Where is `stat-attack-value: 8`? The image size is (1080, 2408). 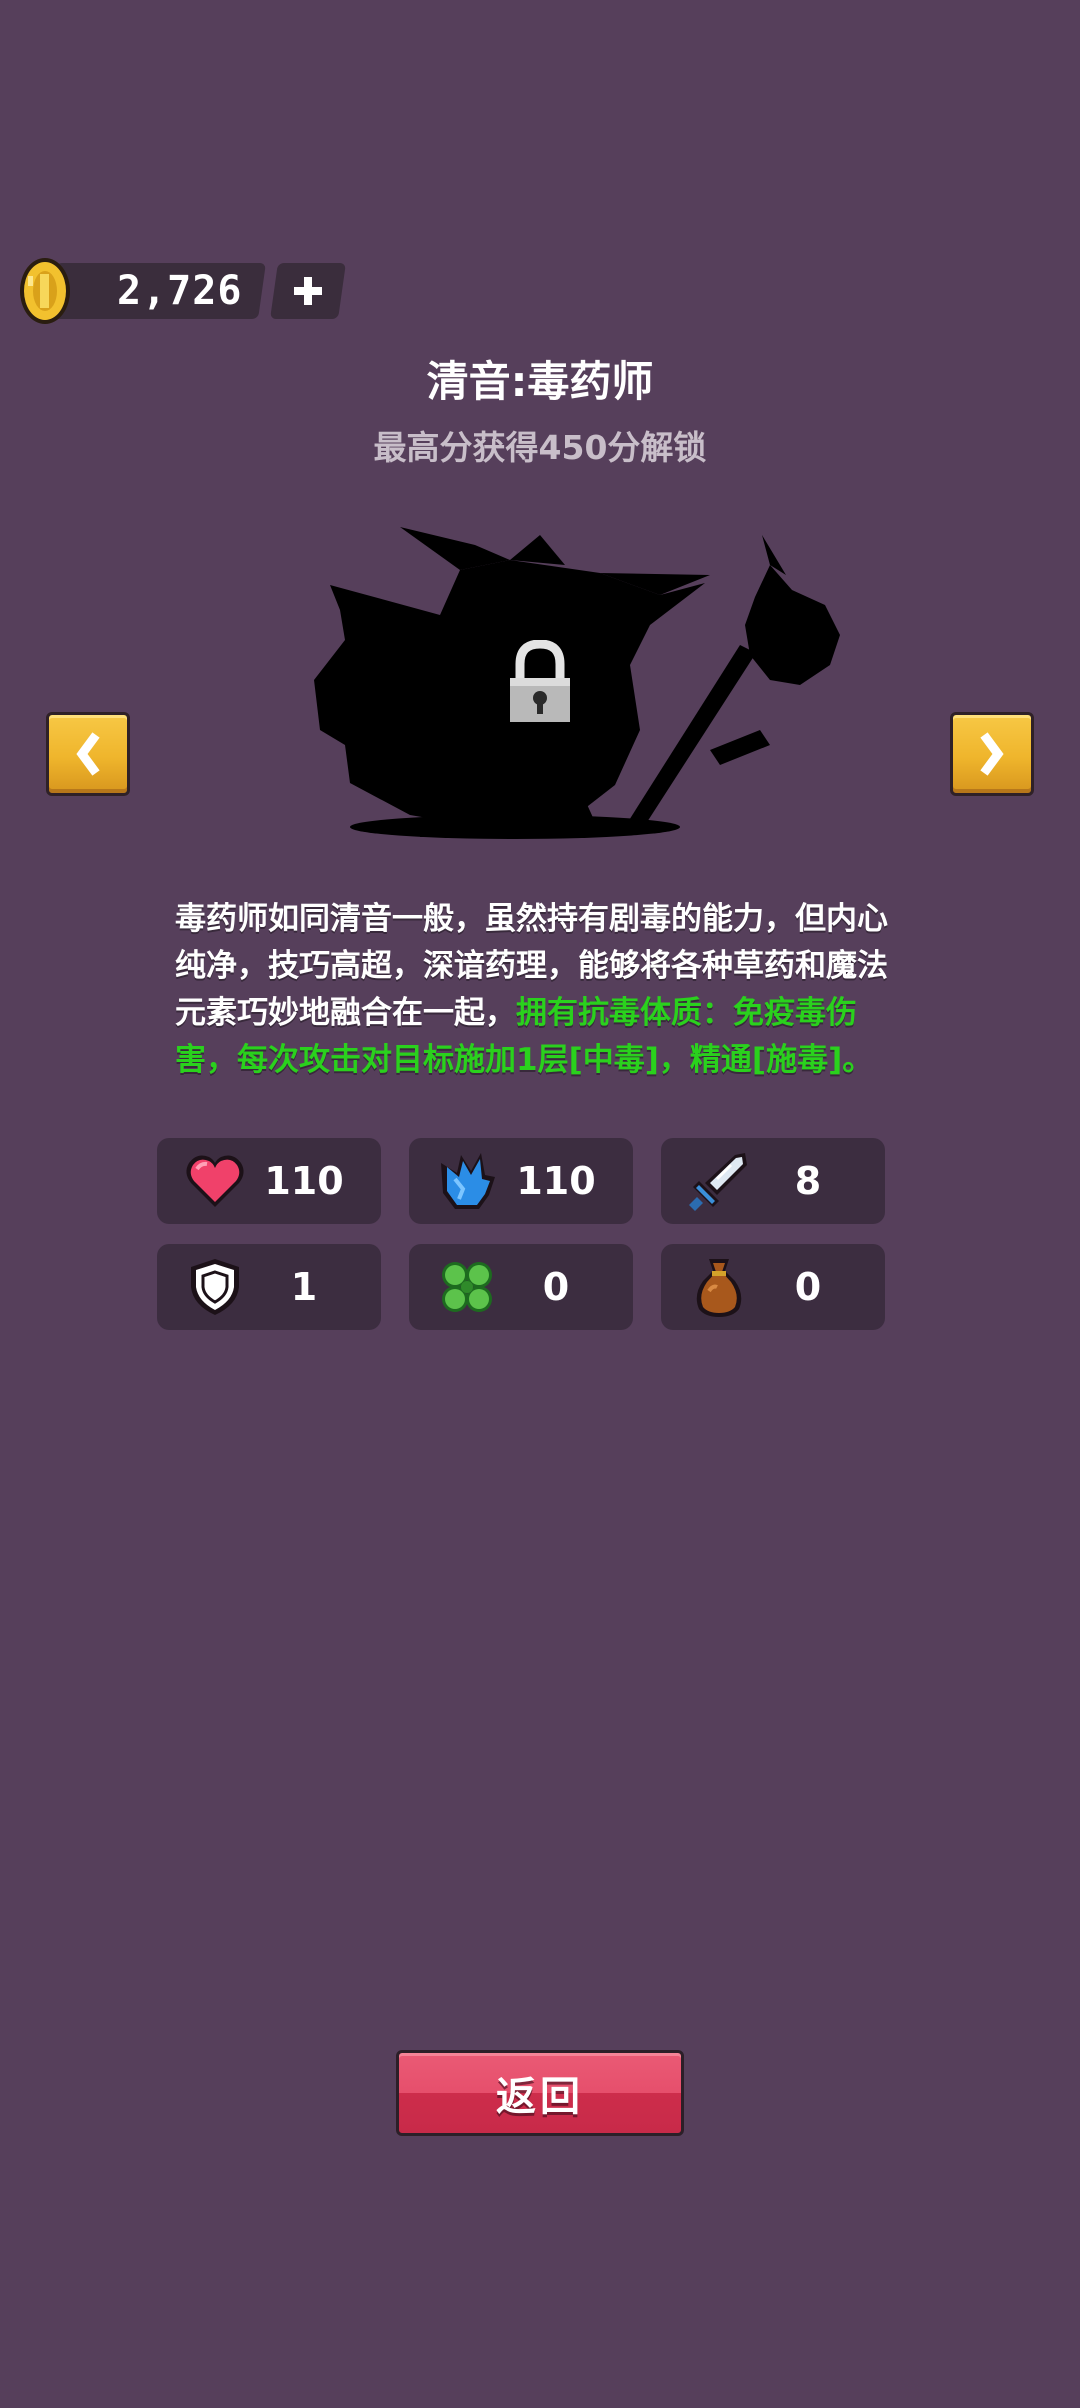 stat-attack-value: 8 is located at coordinates (808, 1181).